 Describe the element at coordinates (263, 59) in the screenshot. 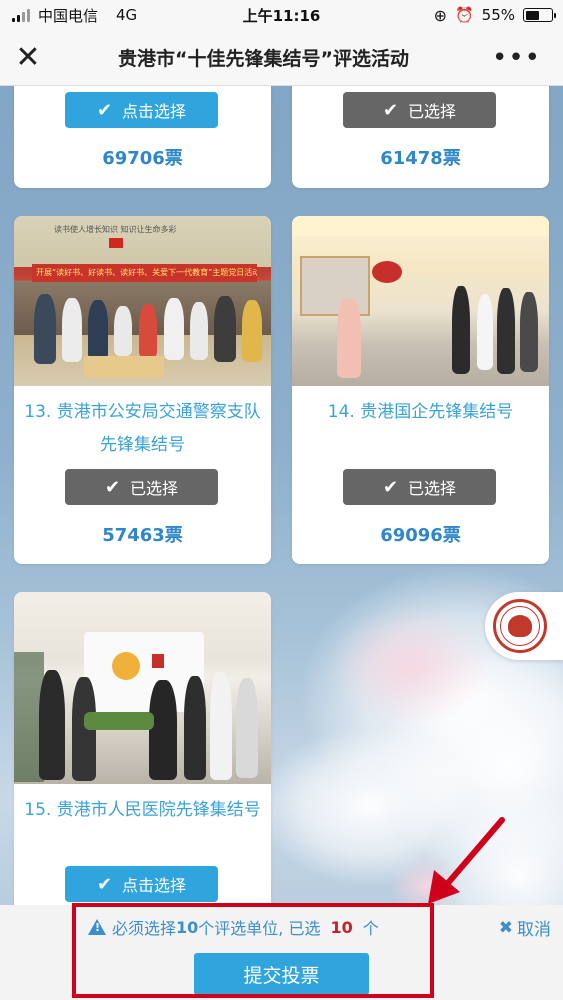

I see `page-title: 贵港市“十佳先锋集结号”评选活动` at that location.